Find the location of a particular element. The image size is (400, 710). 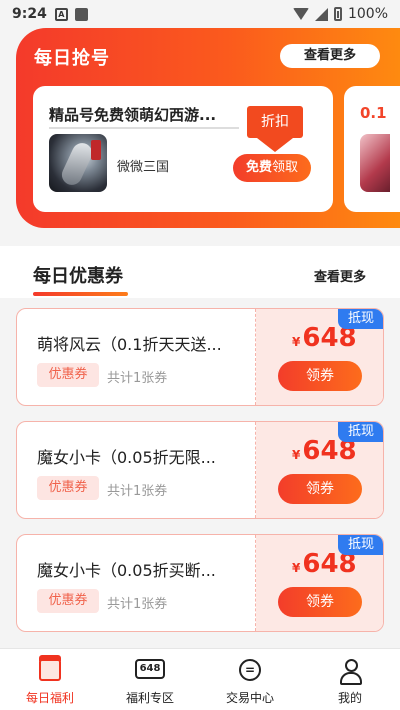

coupon-card: 魔女小卡（0.05折无限... 优惠券 共计1张券 ¥648 领券 抵现 is located at coordinates (200, 470).